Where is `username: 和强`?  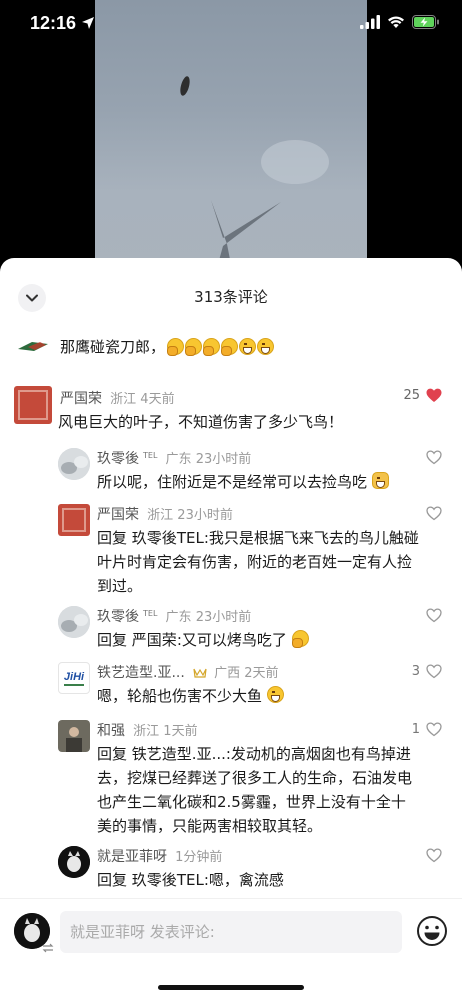 username: 和强 is located at coordinates (111, 731).